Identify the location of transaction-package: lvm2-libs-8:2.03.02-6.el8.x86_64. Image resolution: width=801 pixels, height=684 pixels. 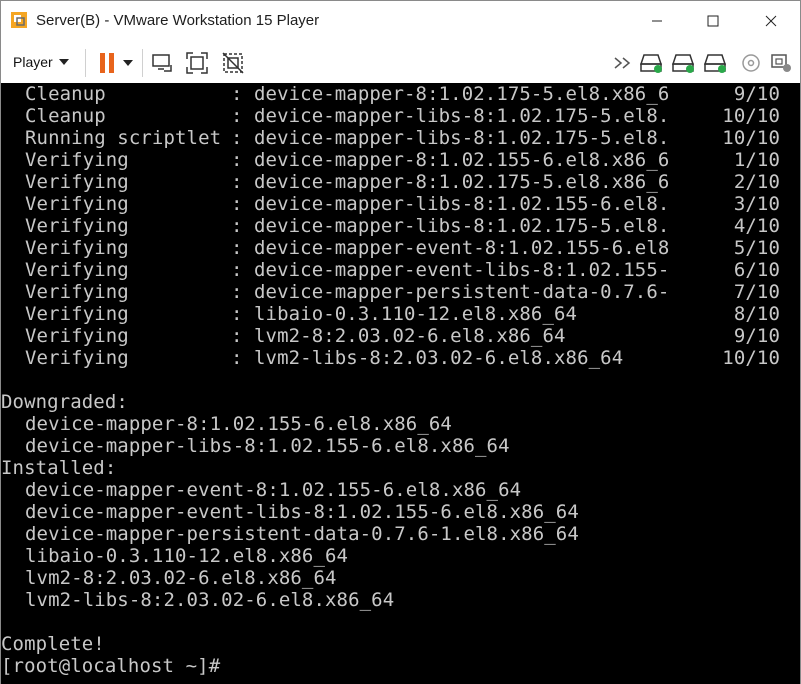
(439, 358).